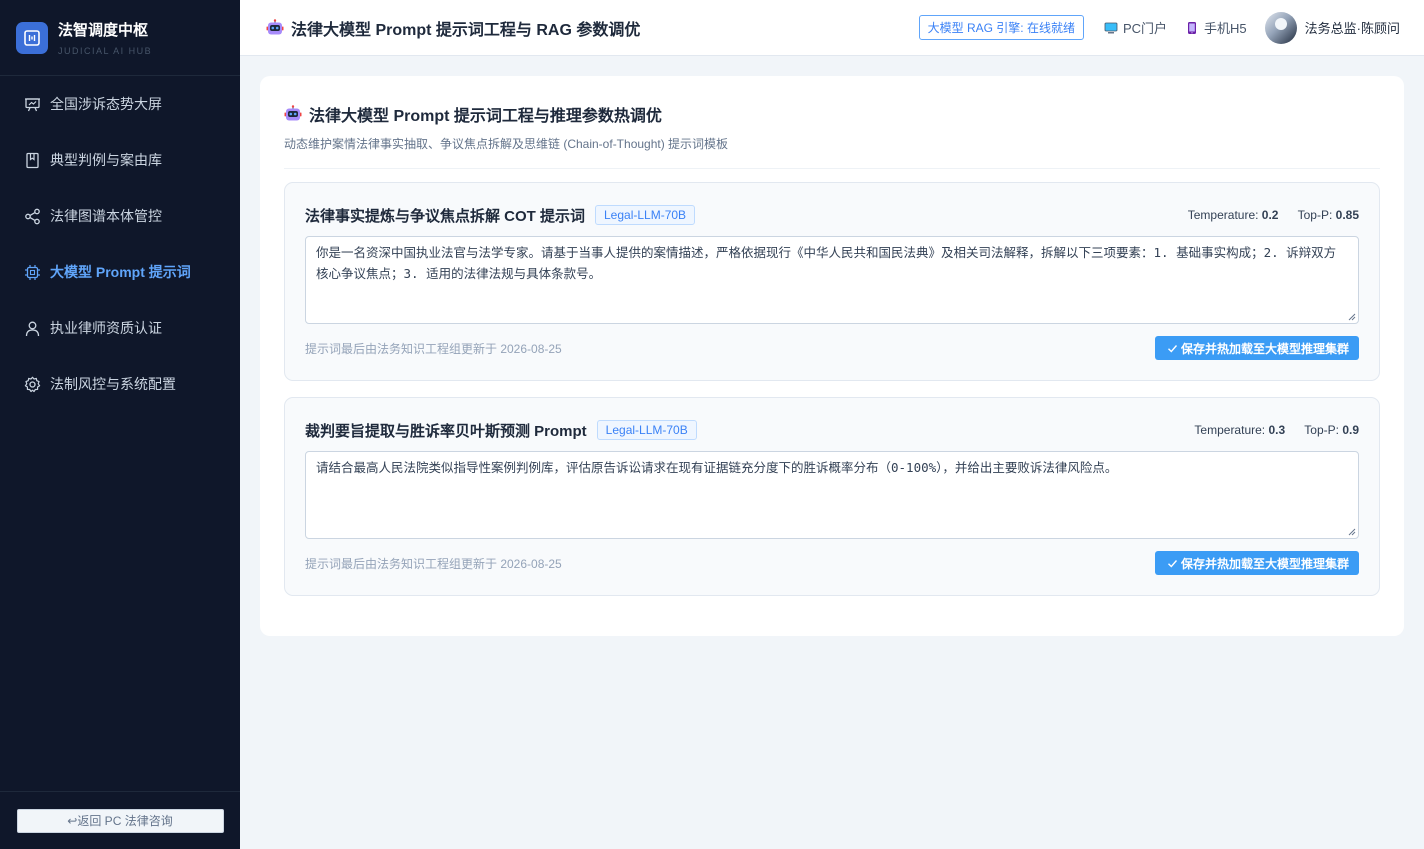  I want to click on brand-title: 法智调度中枢, so click(103, 30).